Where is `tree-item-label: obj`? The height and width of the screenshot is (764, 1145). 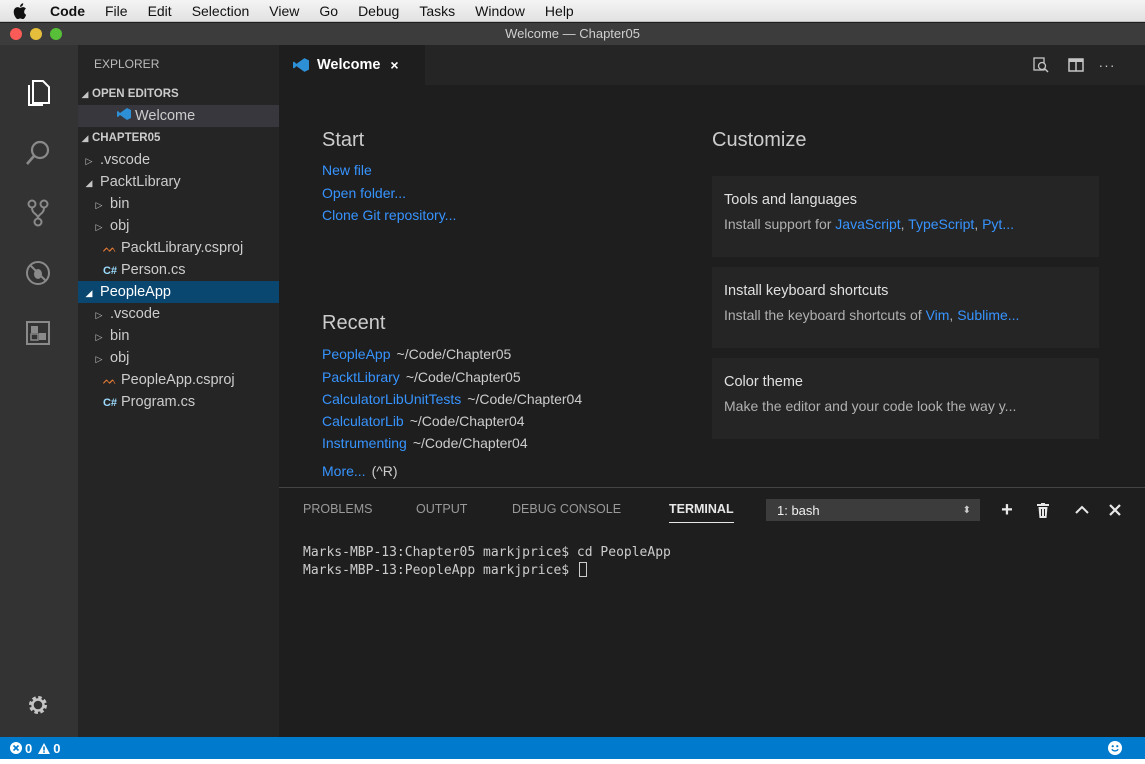
tree-item-label: obj is located at coordinates (120, 226).